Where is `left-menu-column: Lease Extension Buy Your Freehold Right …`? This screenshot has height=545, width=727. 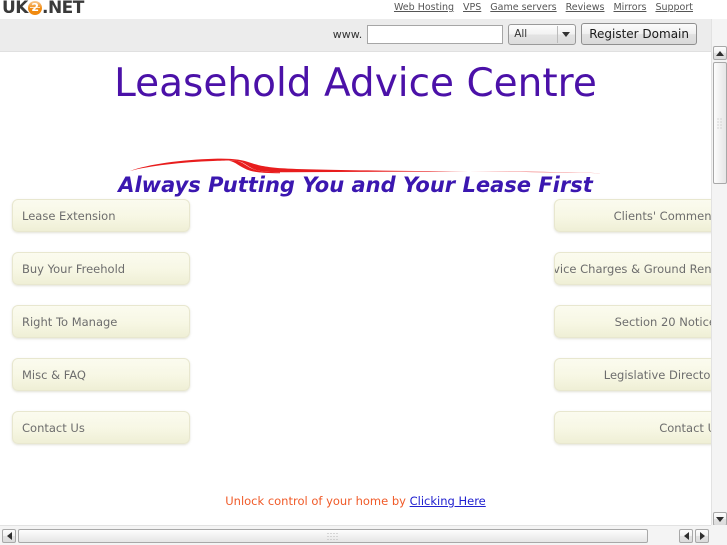
left-menu-column: Lease Extension Buy Your Freehold Right … is located at coordinates (101, 331).